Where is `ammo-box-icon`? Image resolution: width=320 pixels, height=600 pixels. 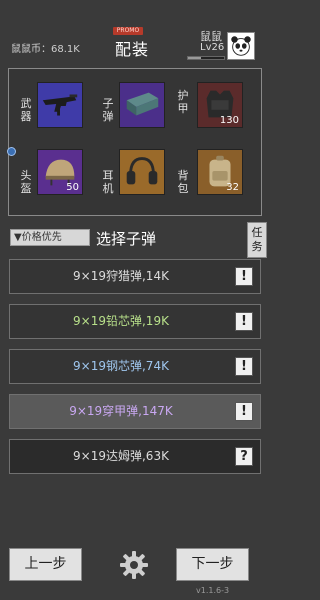
ammo-box-icon is located at coordinates (142, 104).